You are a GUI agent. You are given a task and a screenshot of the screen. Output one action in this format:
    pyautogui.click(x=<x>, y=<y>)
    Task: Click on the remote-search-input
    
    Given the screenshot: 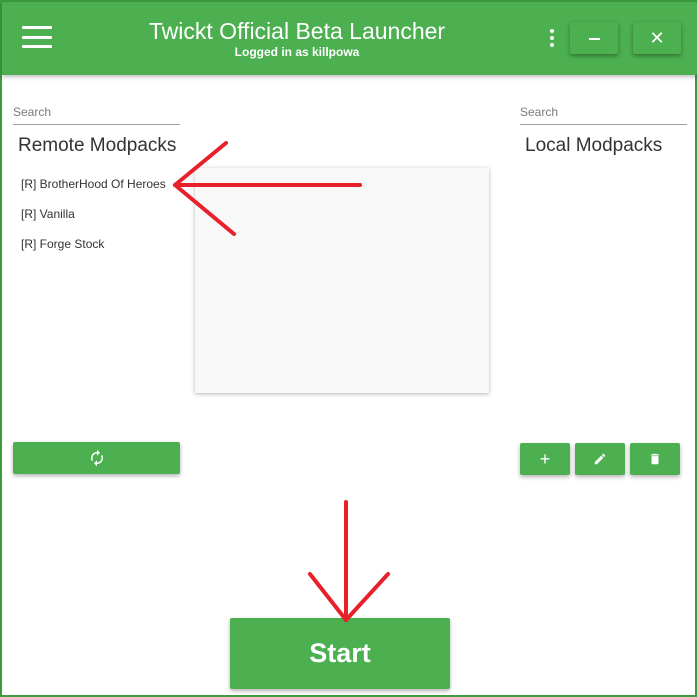 What is the action you would take?
    pyautogui.click(x=96, y=112)
    